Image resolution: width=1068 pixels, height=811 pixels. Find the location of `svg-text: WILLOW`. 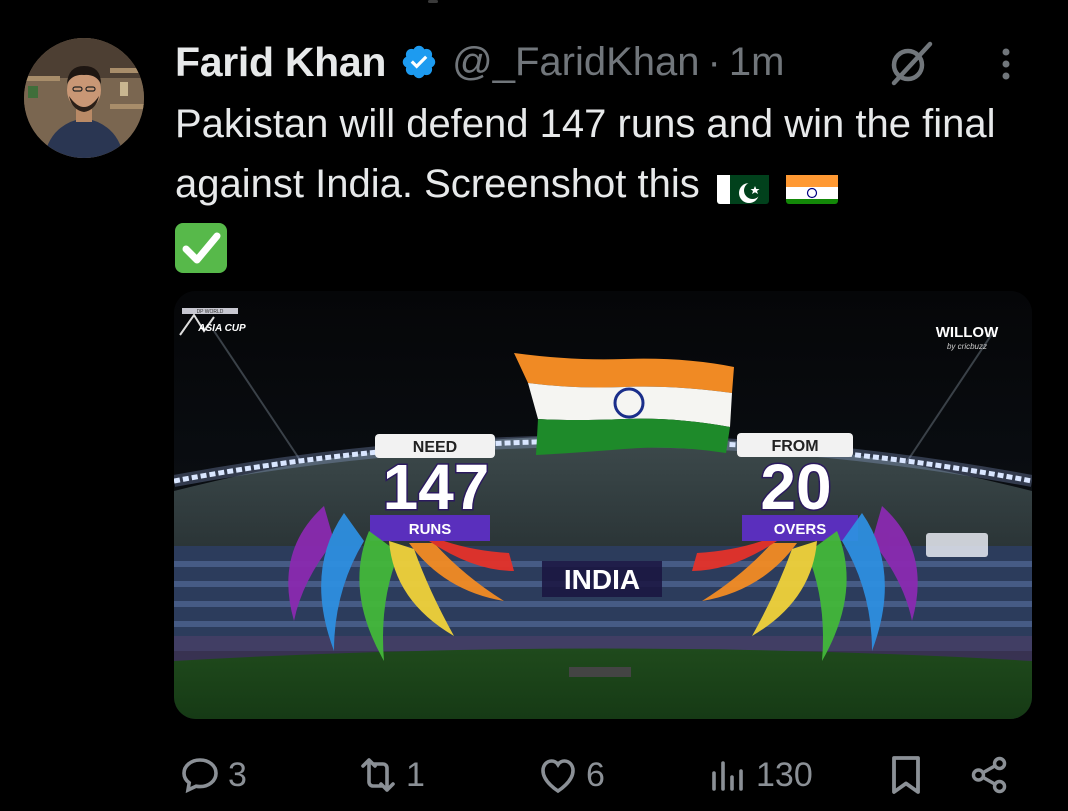

svg-text: WILLOW is located at coordinates (967, 332).